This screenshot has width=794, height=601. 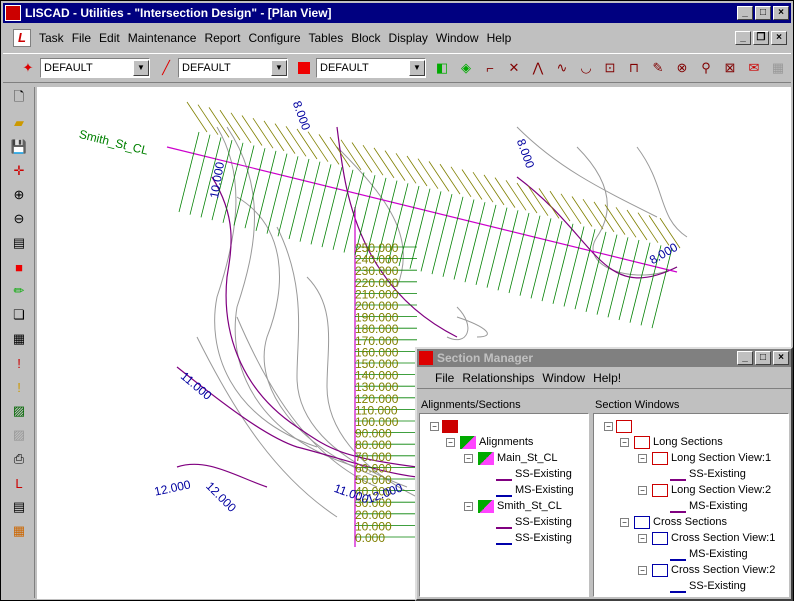 What do you see at coordinates (19, 267) in the screenshot?
I see `color-icon: ■` at bounding box center [19, 267].